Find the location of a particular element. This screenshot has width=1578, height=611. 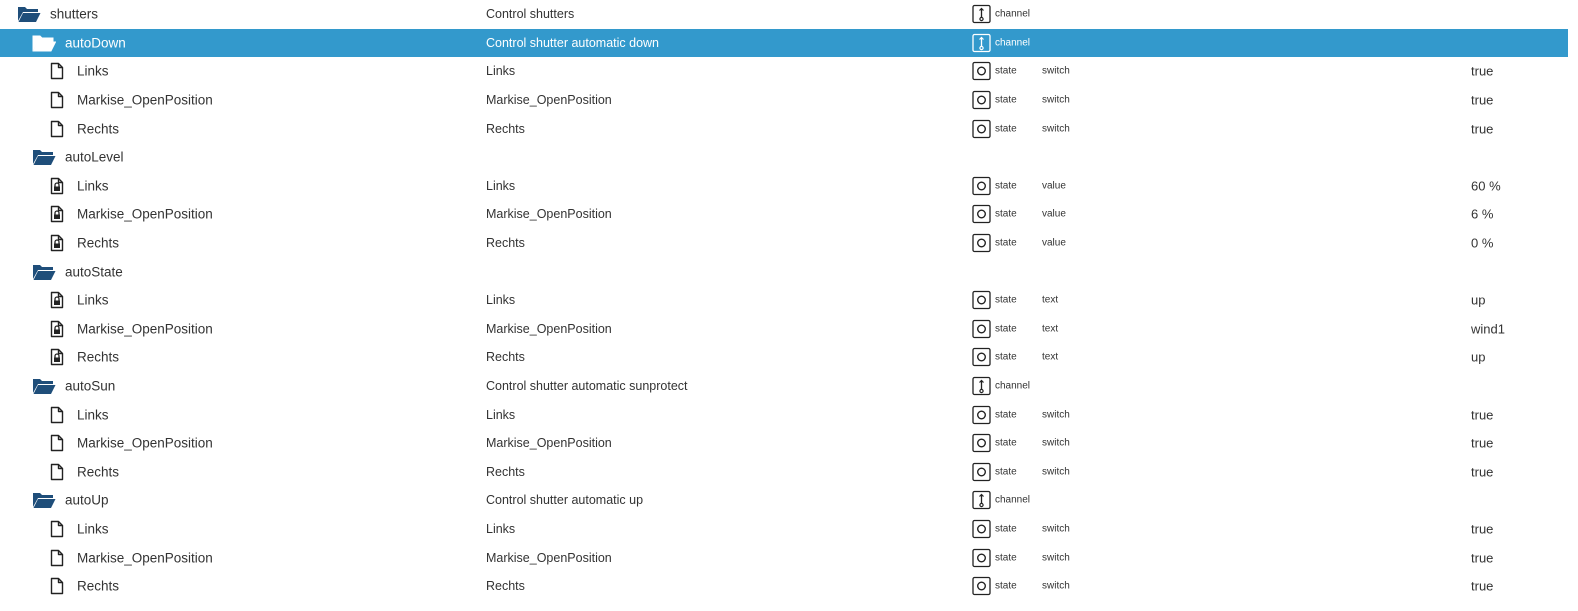

object-description: Control shutter automatic up is located at coordinates (565, 500).